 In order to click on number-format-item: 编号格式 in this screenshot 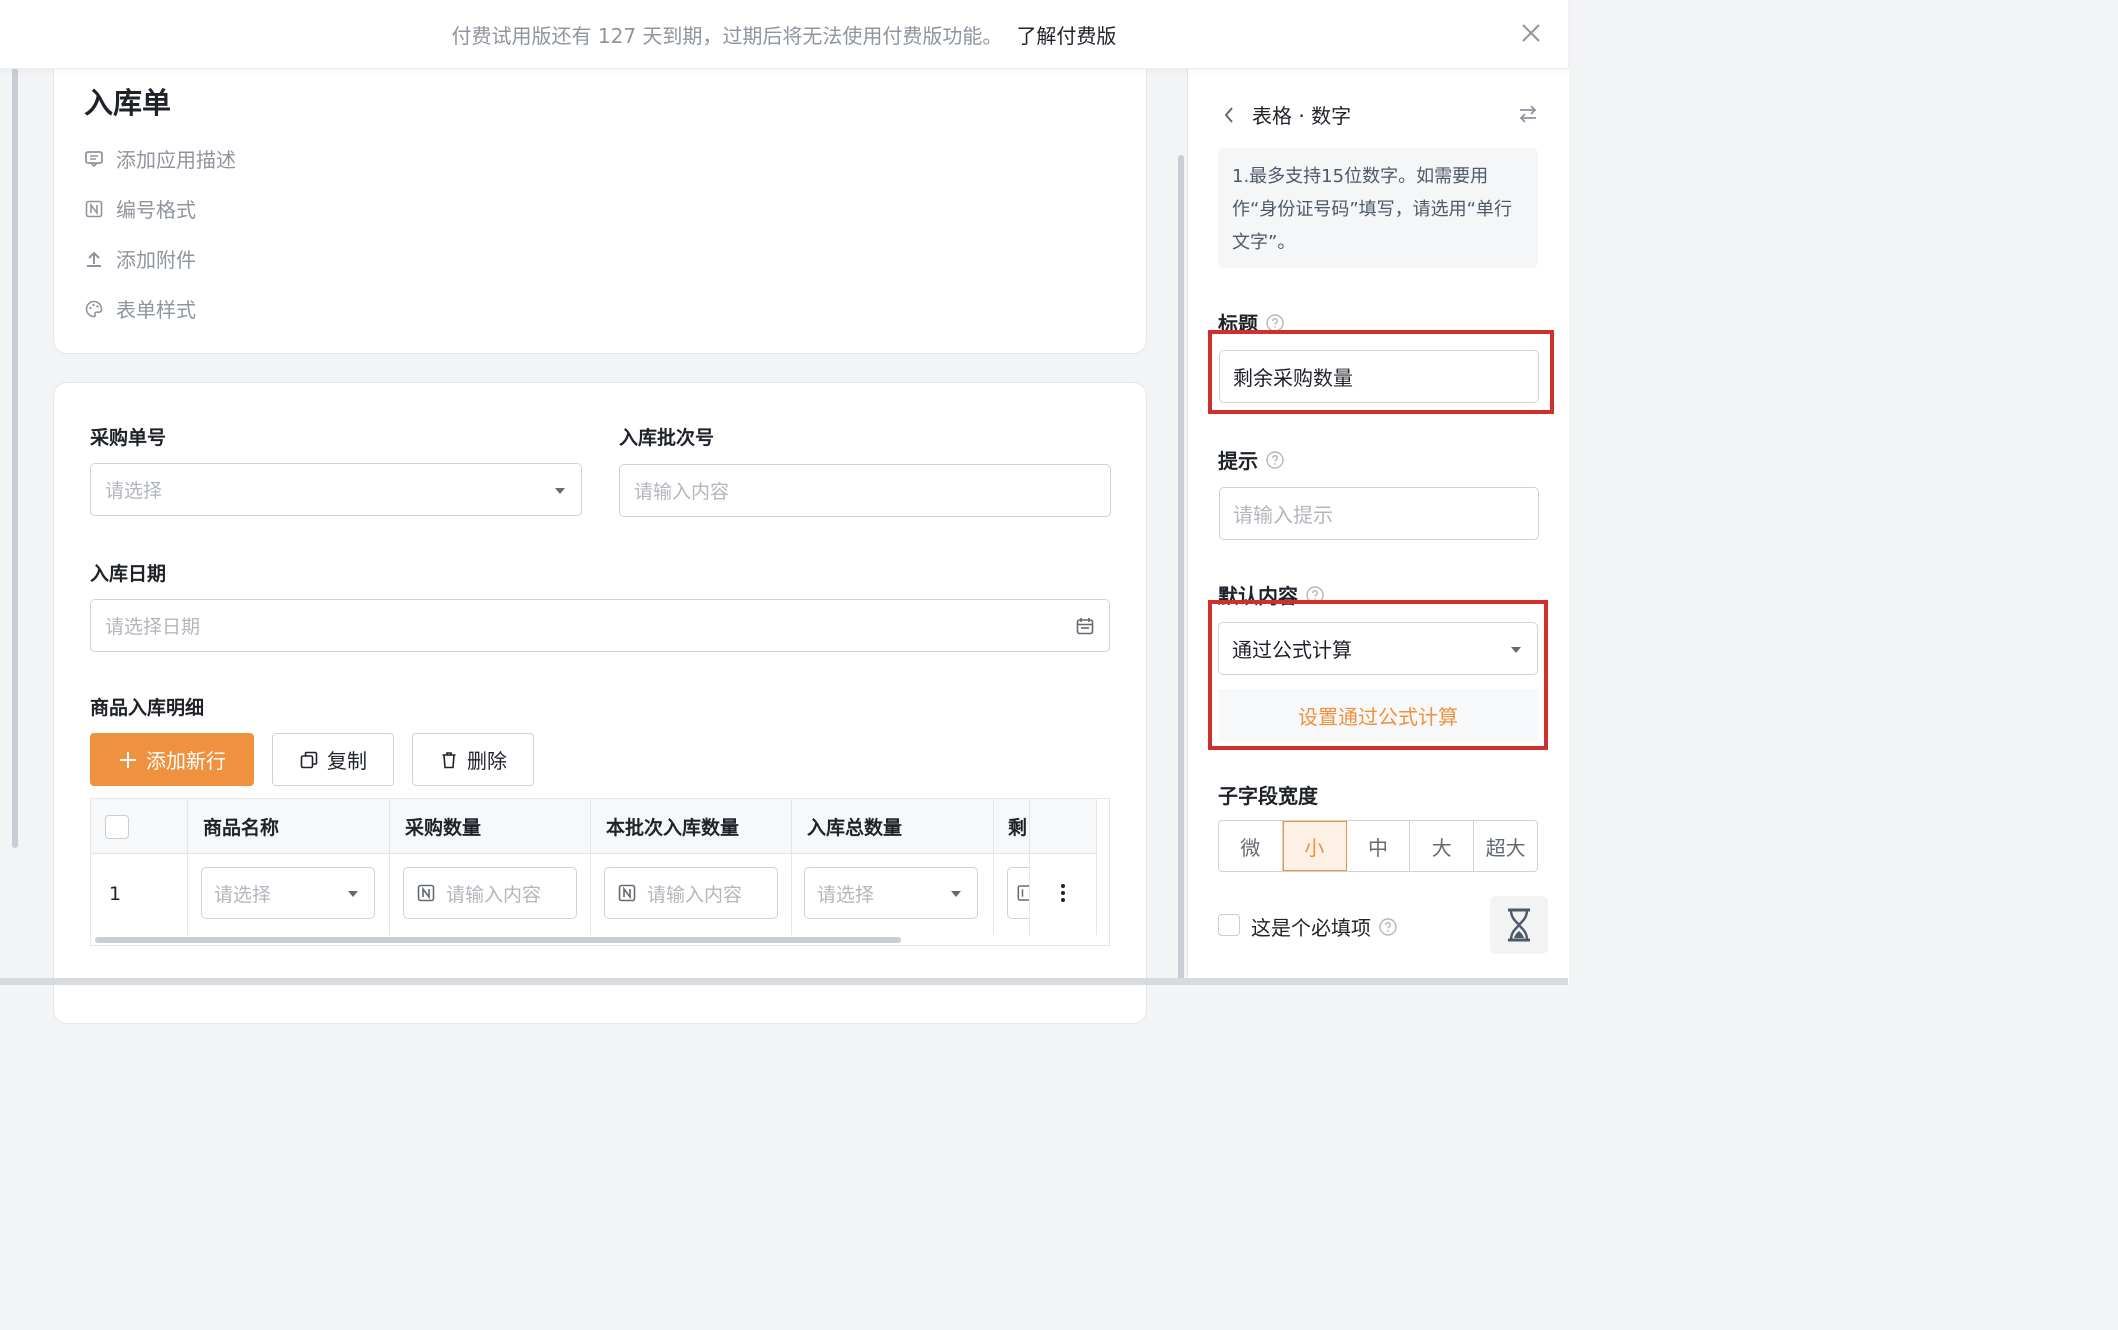, I will do `click(140, 208)`.